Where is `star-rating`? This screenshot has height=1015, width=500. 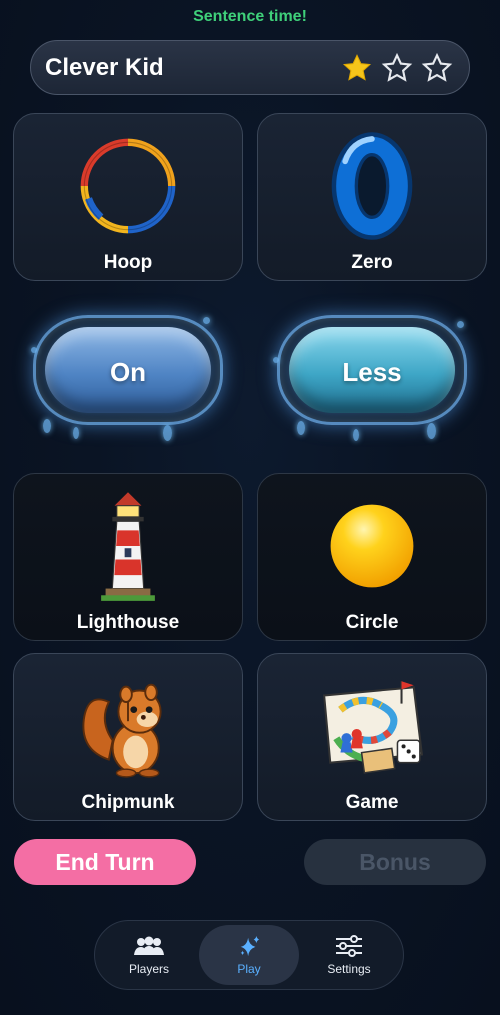 star-rating is located at coordinates (397, 68).